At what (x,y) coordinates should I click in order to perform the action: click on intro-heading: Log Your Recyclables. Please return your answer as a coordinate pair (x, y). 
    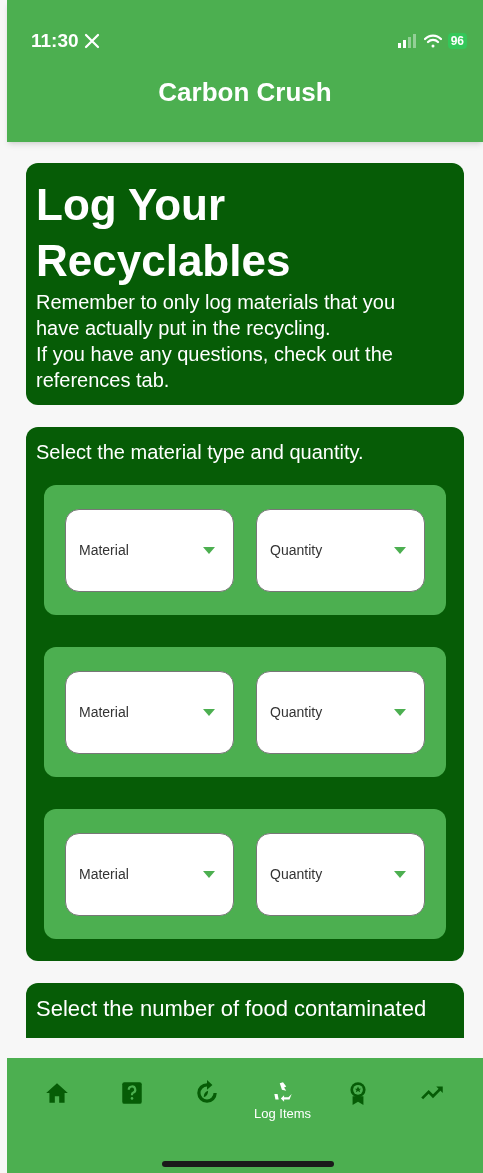
    Looking at the image, I should click on (164, 233).